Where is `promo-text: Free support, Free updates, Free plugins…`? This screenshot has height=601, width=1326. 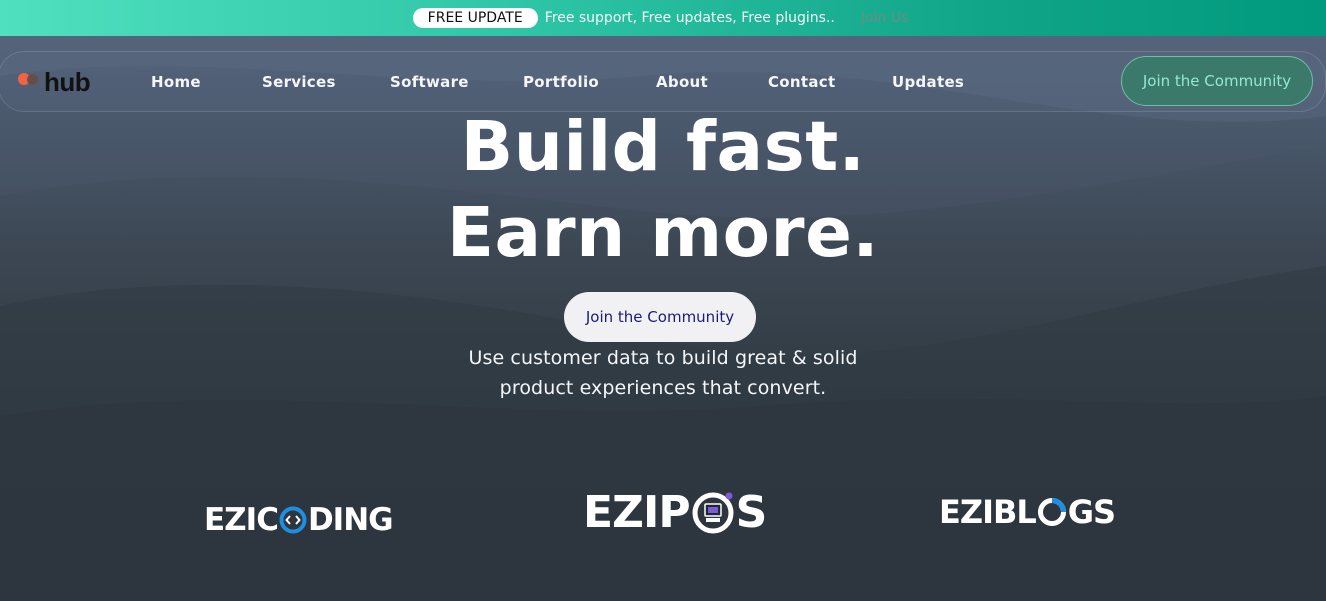
promo-text: Free support, Free updates, Free plugins… is located at coordinates (689, 18).